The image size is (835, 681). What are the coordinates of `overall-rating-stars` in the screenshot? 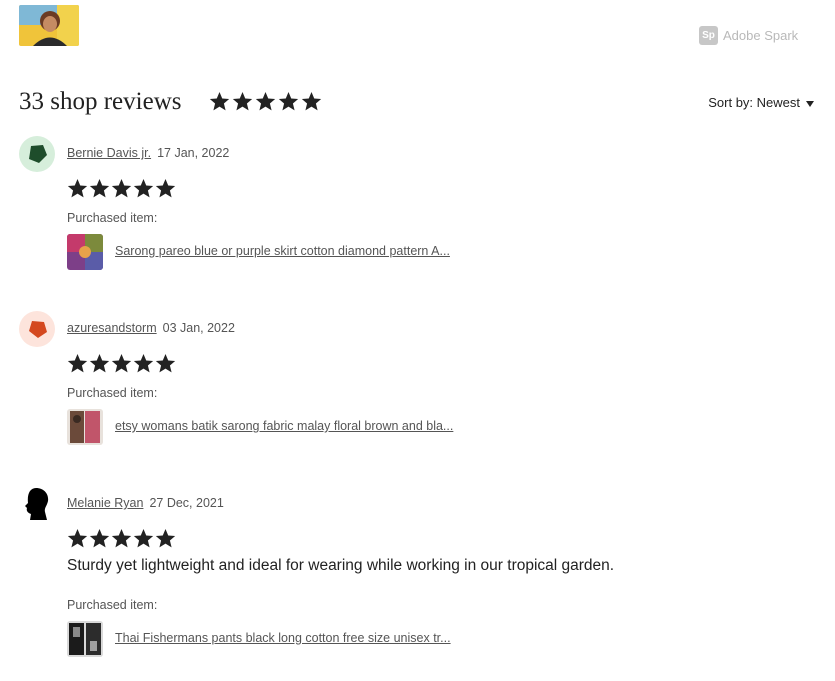 It's located at (265, 101).